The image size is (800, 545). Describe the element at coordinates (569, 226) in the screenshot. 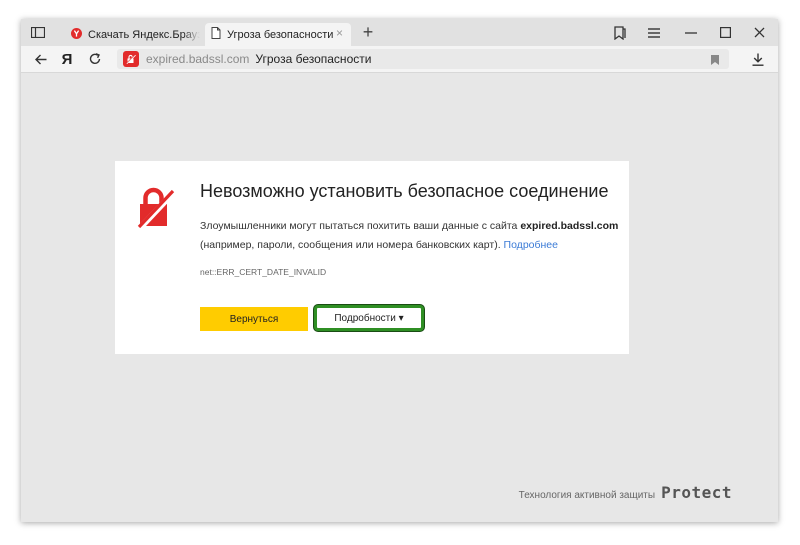

I see `message-domain: expired.badssl.com` at that location.